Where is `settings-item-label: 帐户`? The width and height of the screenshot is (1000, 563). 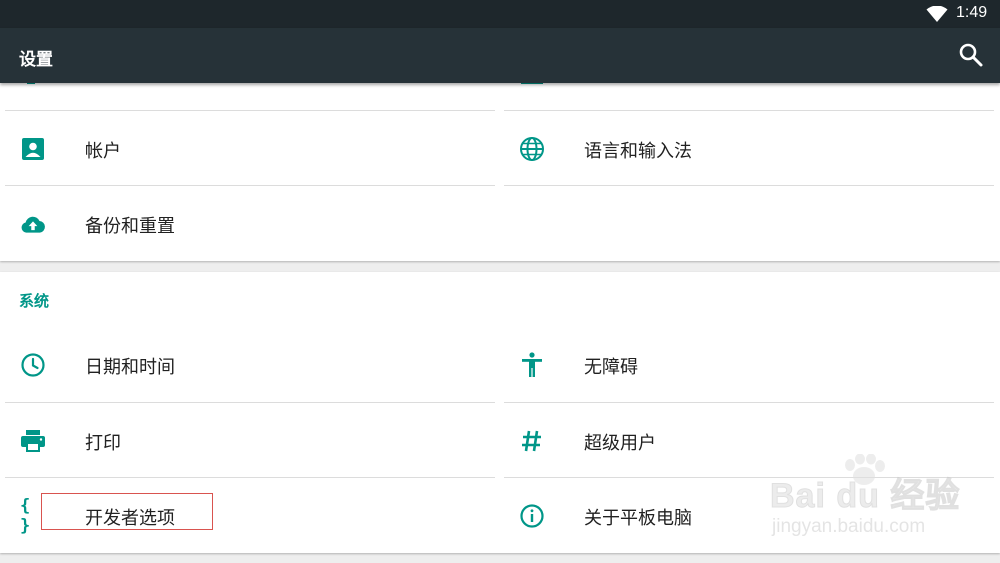
settings-item-label: 帐户 is located at coordinates (103, 151).